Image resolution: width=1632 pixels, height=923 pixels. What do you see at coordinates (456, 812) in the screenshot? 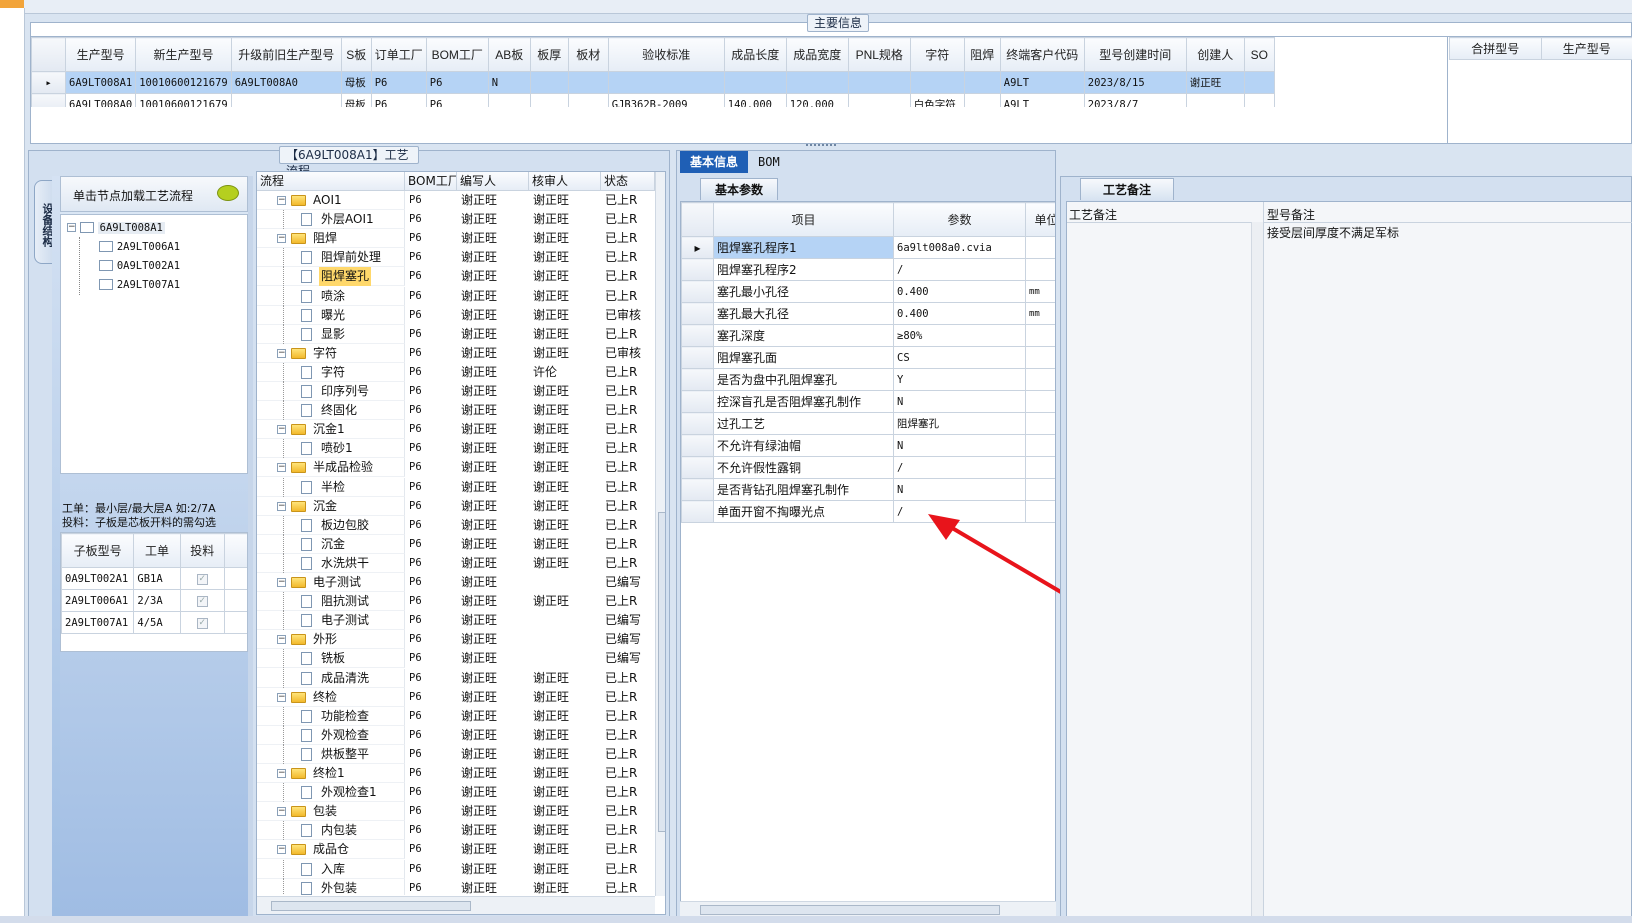
I see `flow-row: − 包装 P6 谢正旺 谢正旺 已上R` at bounding box center [456, 812].